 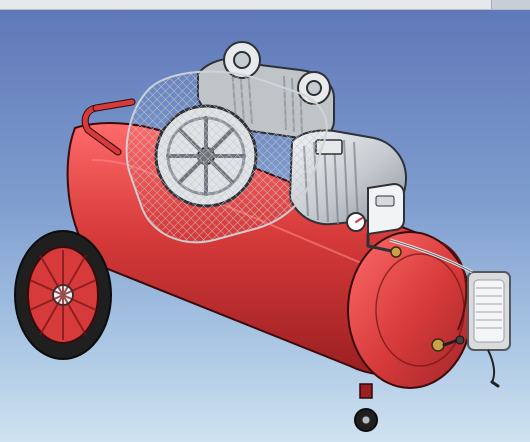 I want to click on caster-wheel, so click(x=366, y=407).